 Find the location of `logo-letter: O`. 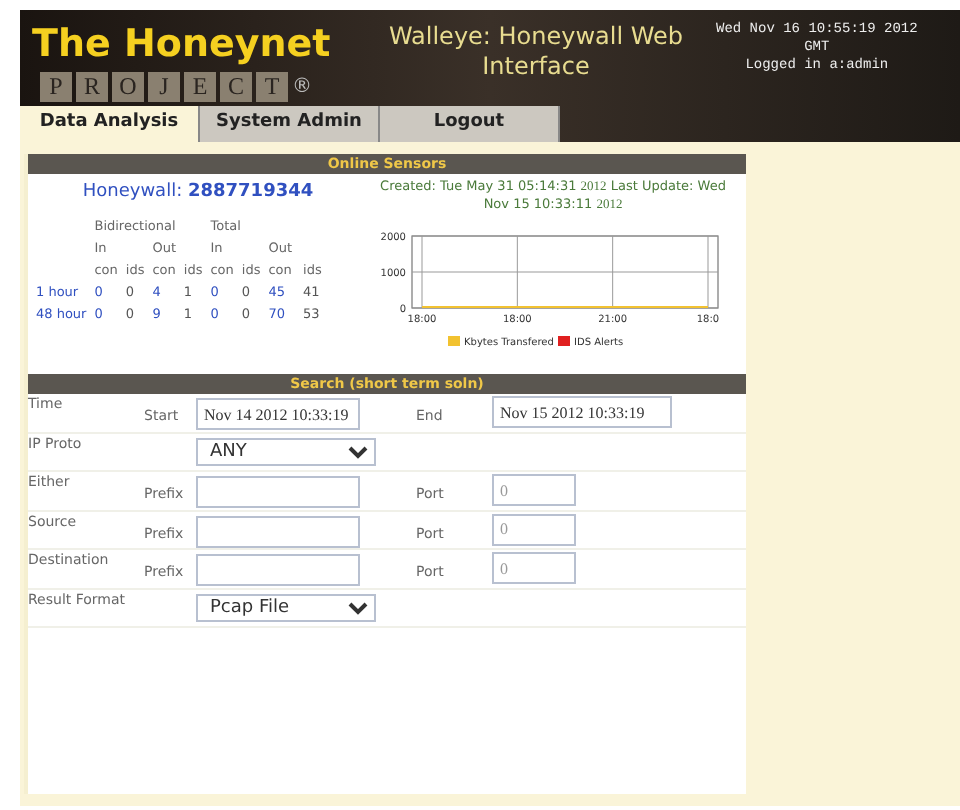

logo-letter: O is located at coordinates (128, 86).